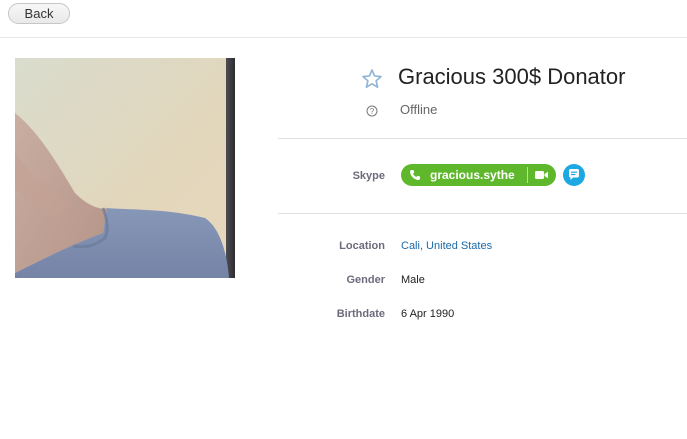  I want to click on top-toolbar: Back, so click(343, 19).